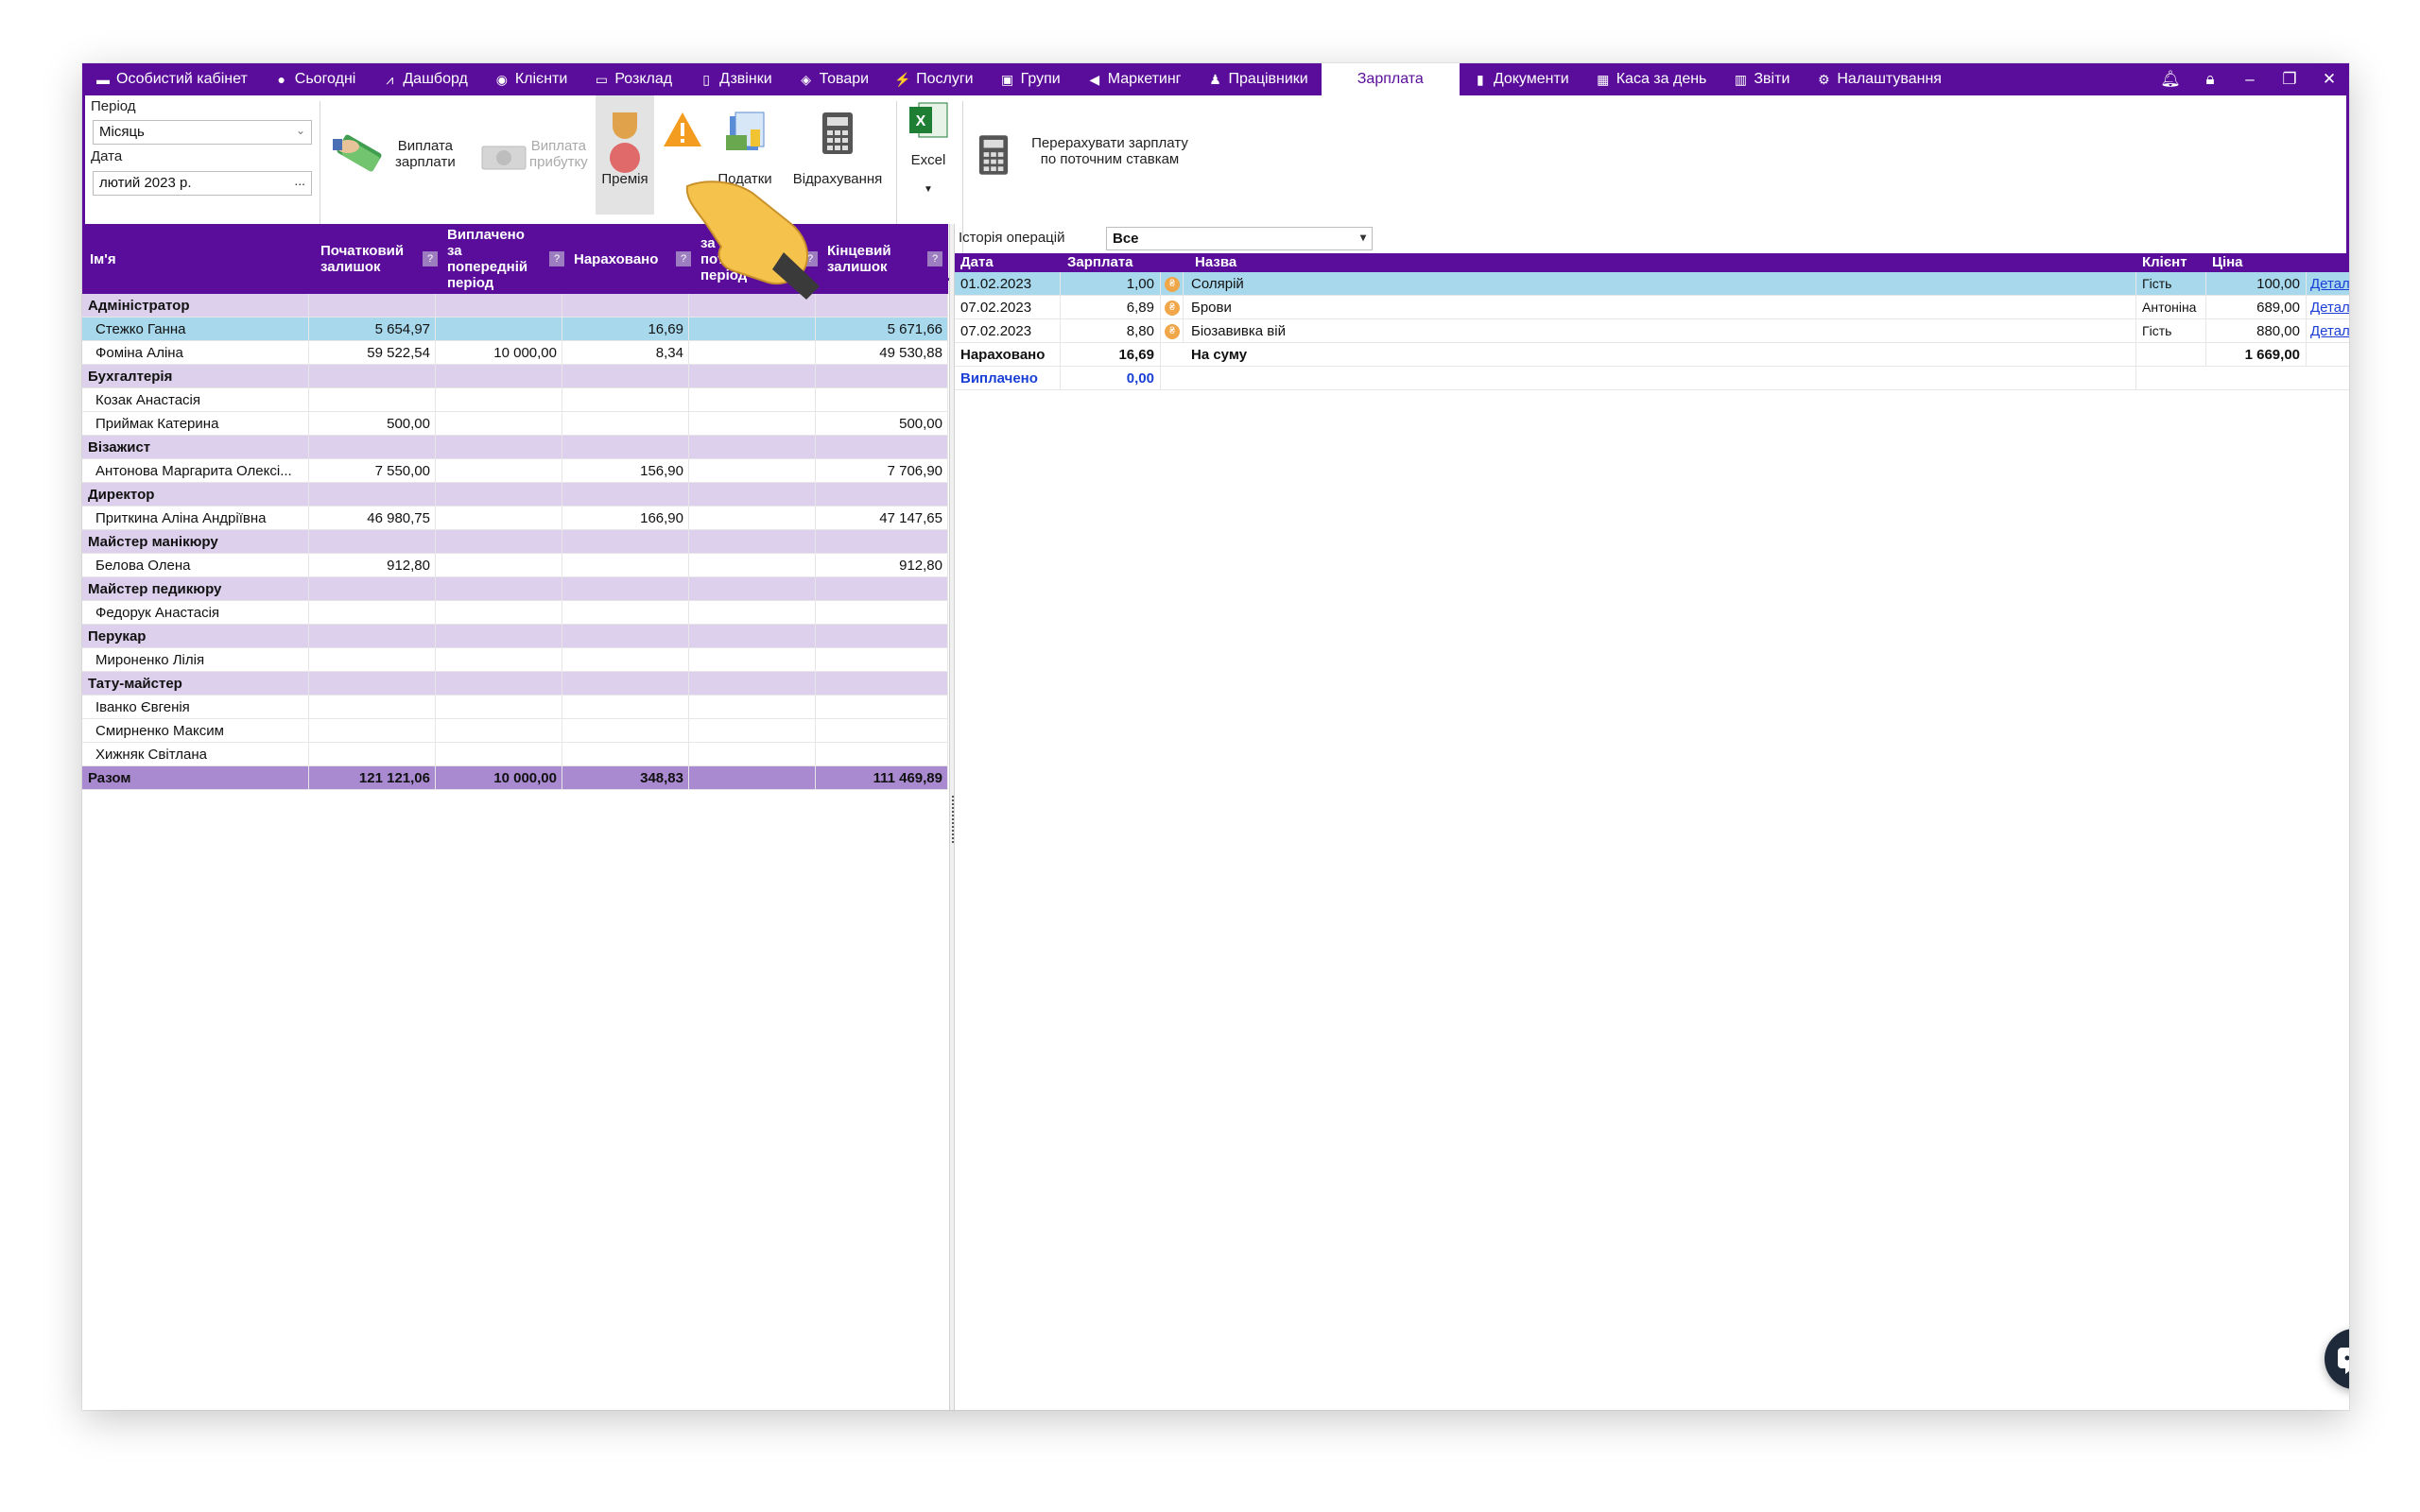 The image size is (2420, 1512). What do you see at coordinates (1761, 79) in the screenshot?
I see `nav-reports: ▥ Звіти` at bounding box center [1761, 79].